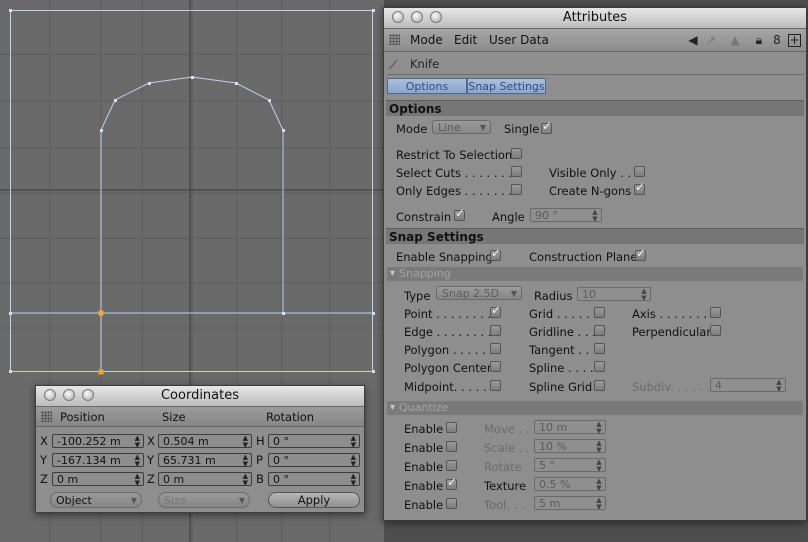 The width and height of the screenshot is (808, 542). Describe the element at coordinates (516, 189) in the screenshot. I see `only-edges-checkbox` at that location.